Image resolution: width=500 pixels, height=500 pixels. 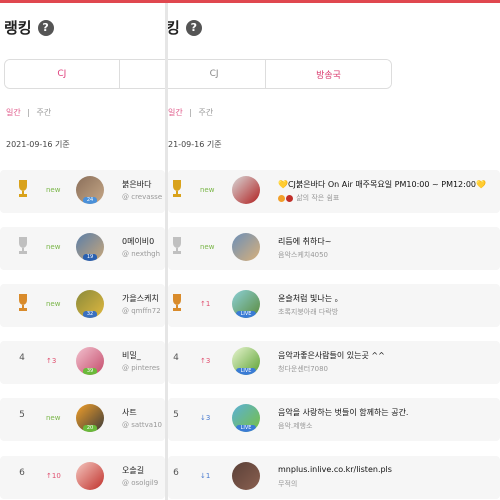 I want to click on avatar: 24, so click(x=90, y=190).